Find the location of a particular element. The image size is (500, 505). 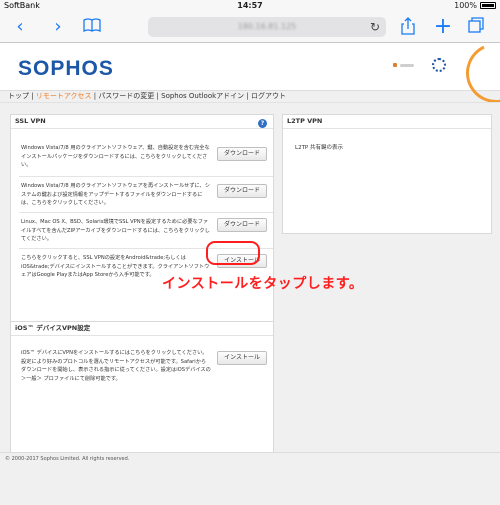

user-icon is located at coordinates (395, 65).